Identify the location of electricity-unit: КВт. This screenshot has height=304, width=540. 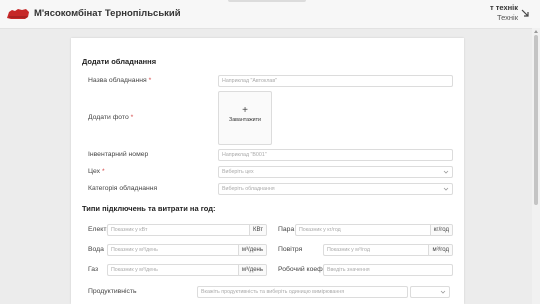
(257, 230).